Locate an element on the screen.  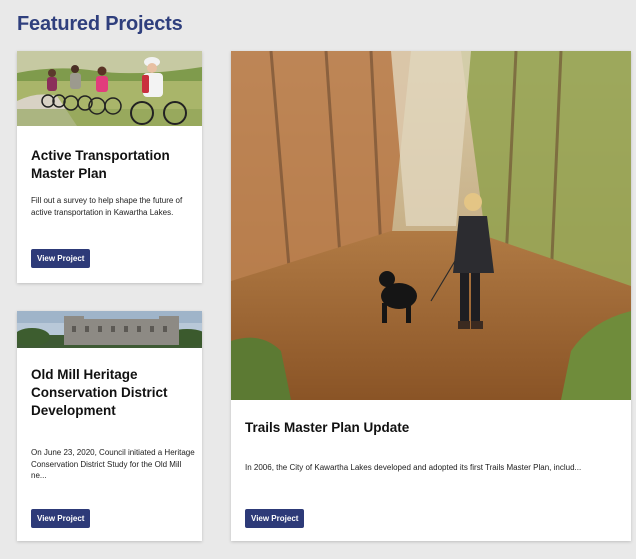
card-title: Trails Master Plan Update is located at coordinates (430, 428).